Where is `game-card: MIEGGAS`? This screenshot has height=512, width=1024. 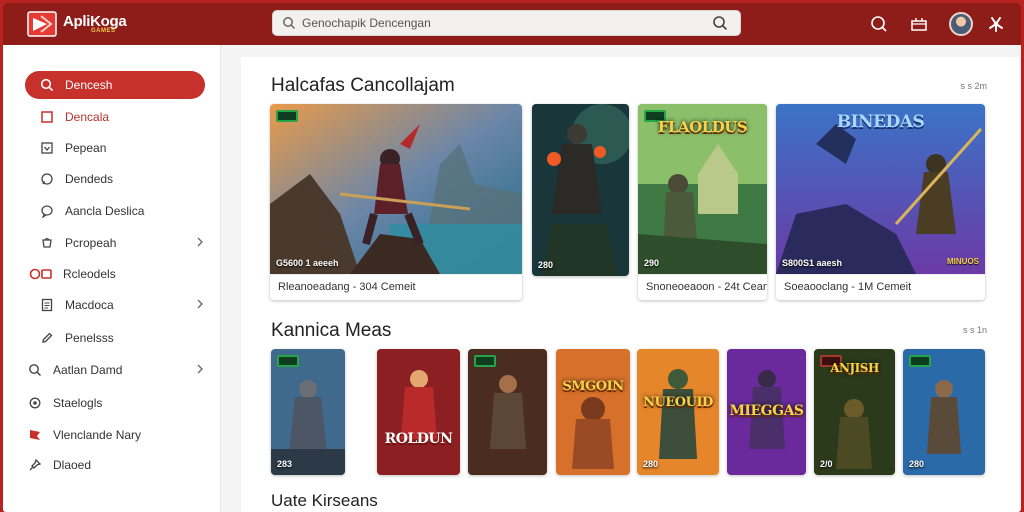
game-card: MIEGGAS is located at coordinates (766, 412).